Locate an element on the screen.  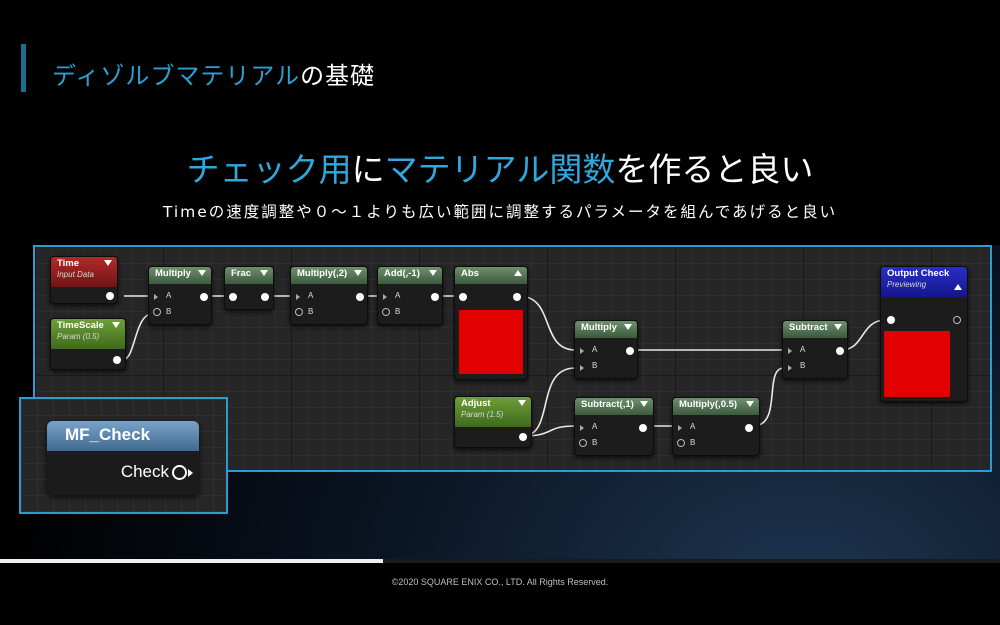
node-multiply-1-header: Multiply is located at coordinates (180, 275).